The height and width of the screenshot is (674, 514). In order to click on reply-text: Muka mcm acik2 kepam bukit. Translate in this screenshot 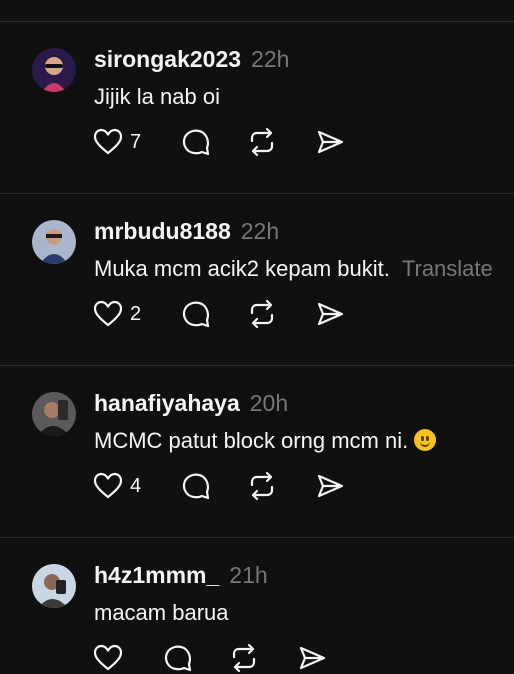, I will do `click(293, 269)`.